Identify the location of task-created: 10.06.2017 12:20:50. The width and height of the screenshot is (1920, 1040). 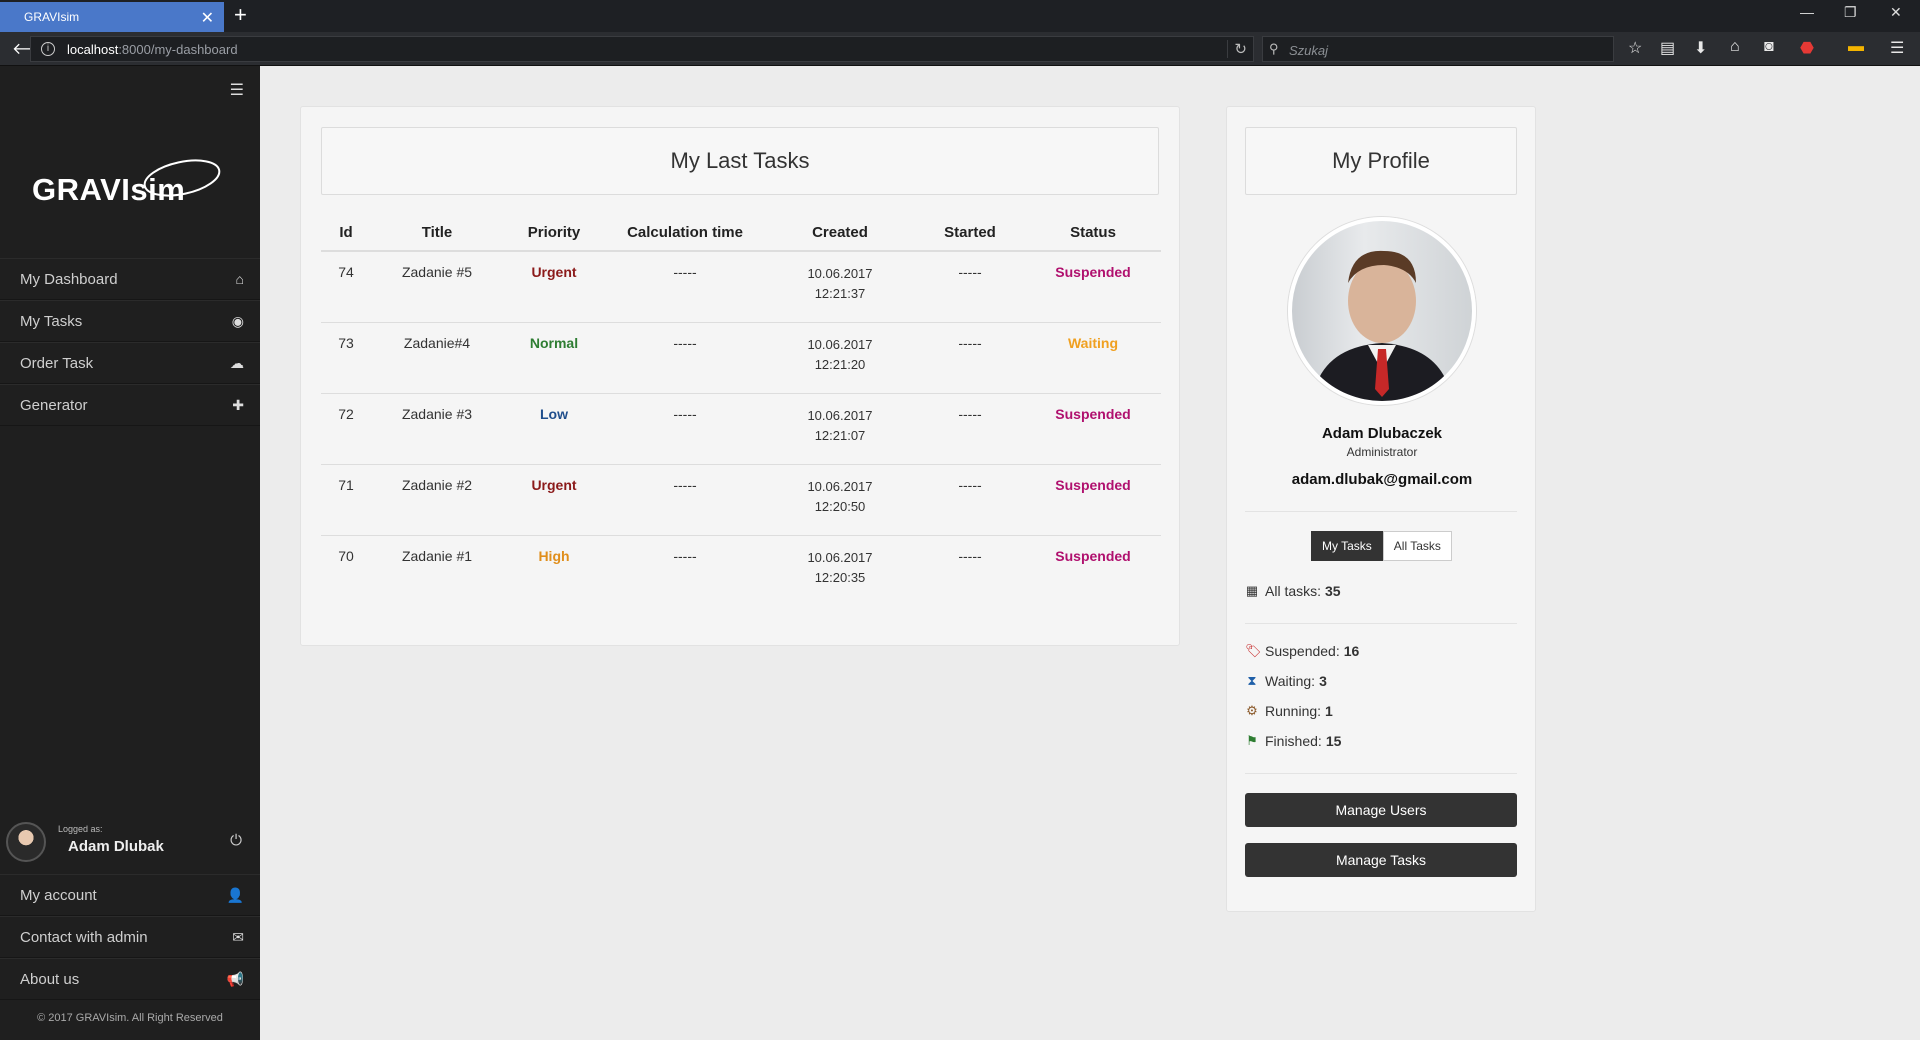
(840, 500).